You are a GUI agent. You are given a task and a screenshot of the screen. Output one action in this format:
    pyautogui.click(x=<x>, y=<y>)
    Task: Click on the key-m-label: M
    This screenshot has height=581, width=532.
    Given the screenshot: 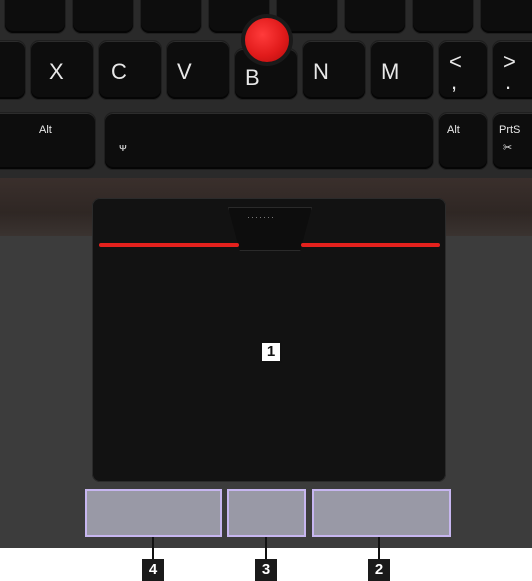 What is the action you would take?
    pyautogui.click(x=390, y=71)
    